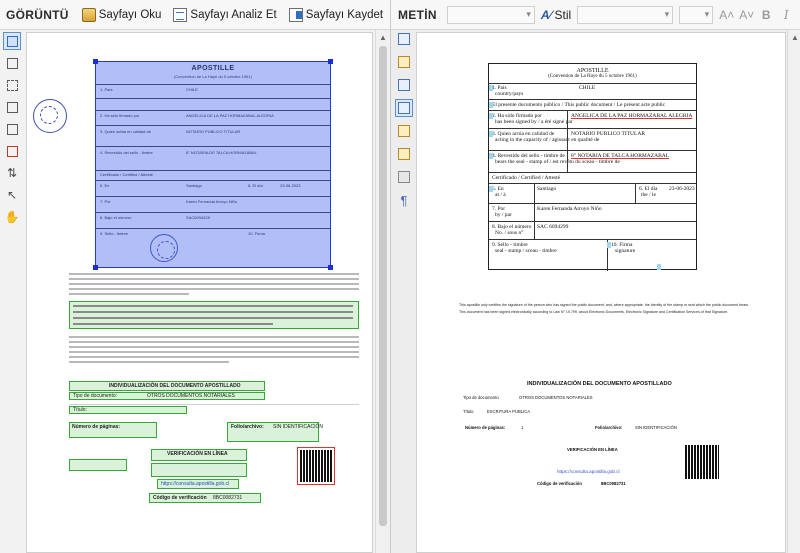 The height and width of the screenshot is (553, 800). I want to click on text-find-tool, so click(404, 154).